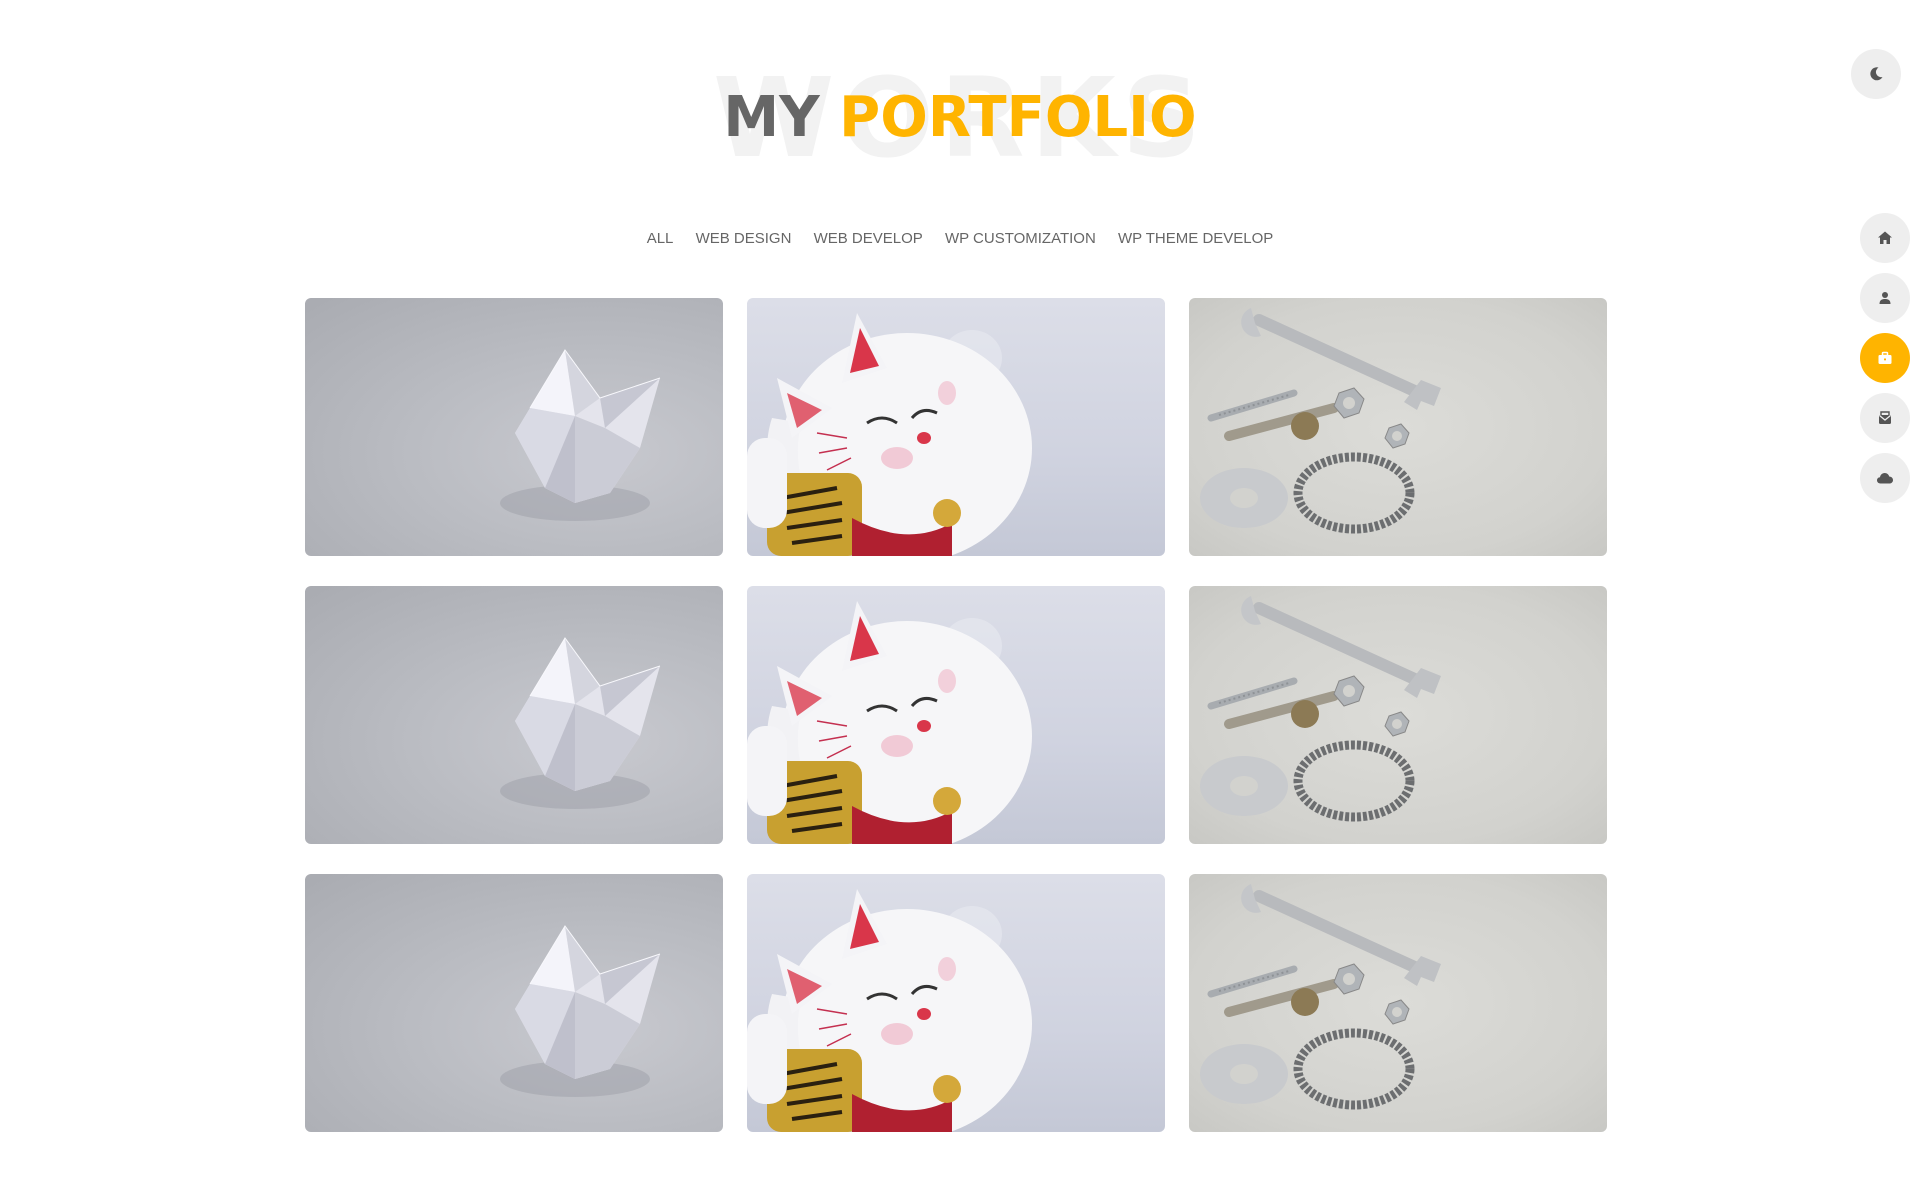  I want to click on nav-home-button, so click(1885, 238).